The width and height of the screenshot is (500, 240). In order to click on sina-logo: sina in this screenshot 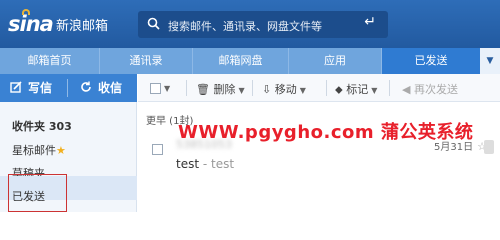, I will do `click(31, 24)`.